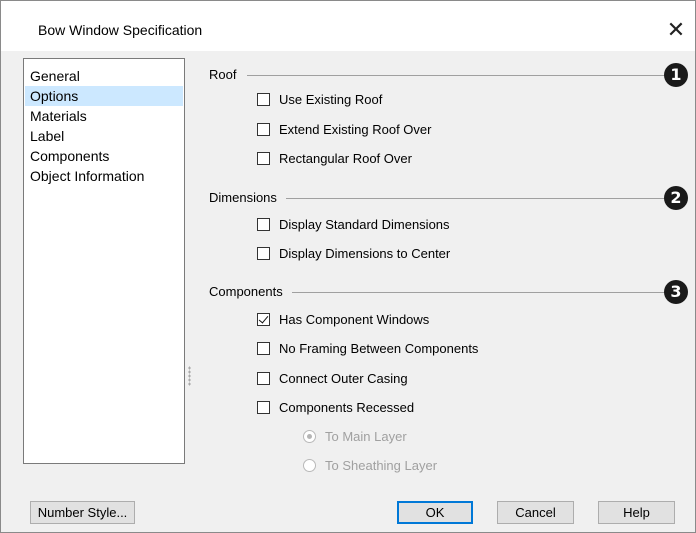 This screenshot has width=696, height=533. Describe the element at coordinates (243, 197) in the screenshot. I see `dimensions-section-label: Dimensions` at that location.